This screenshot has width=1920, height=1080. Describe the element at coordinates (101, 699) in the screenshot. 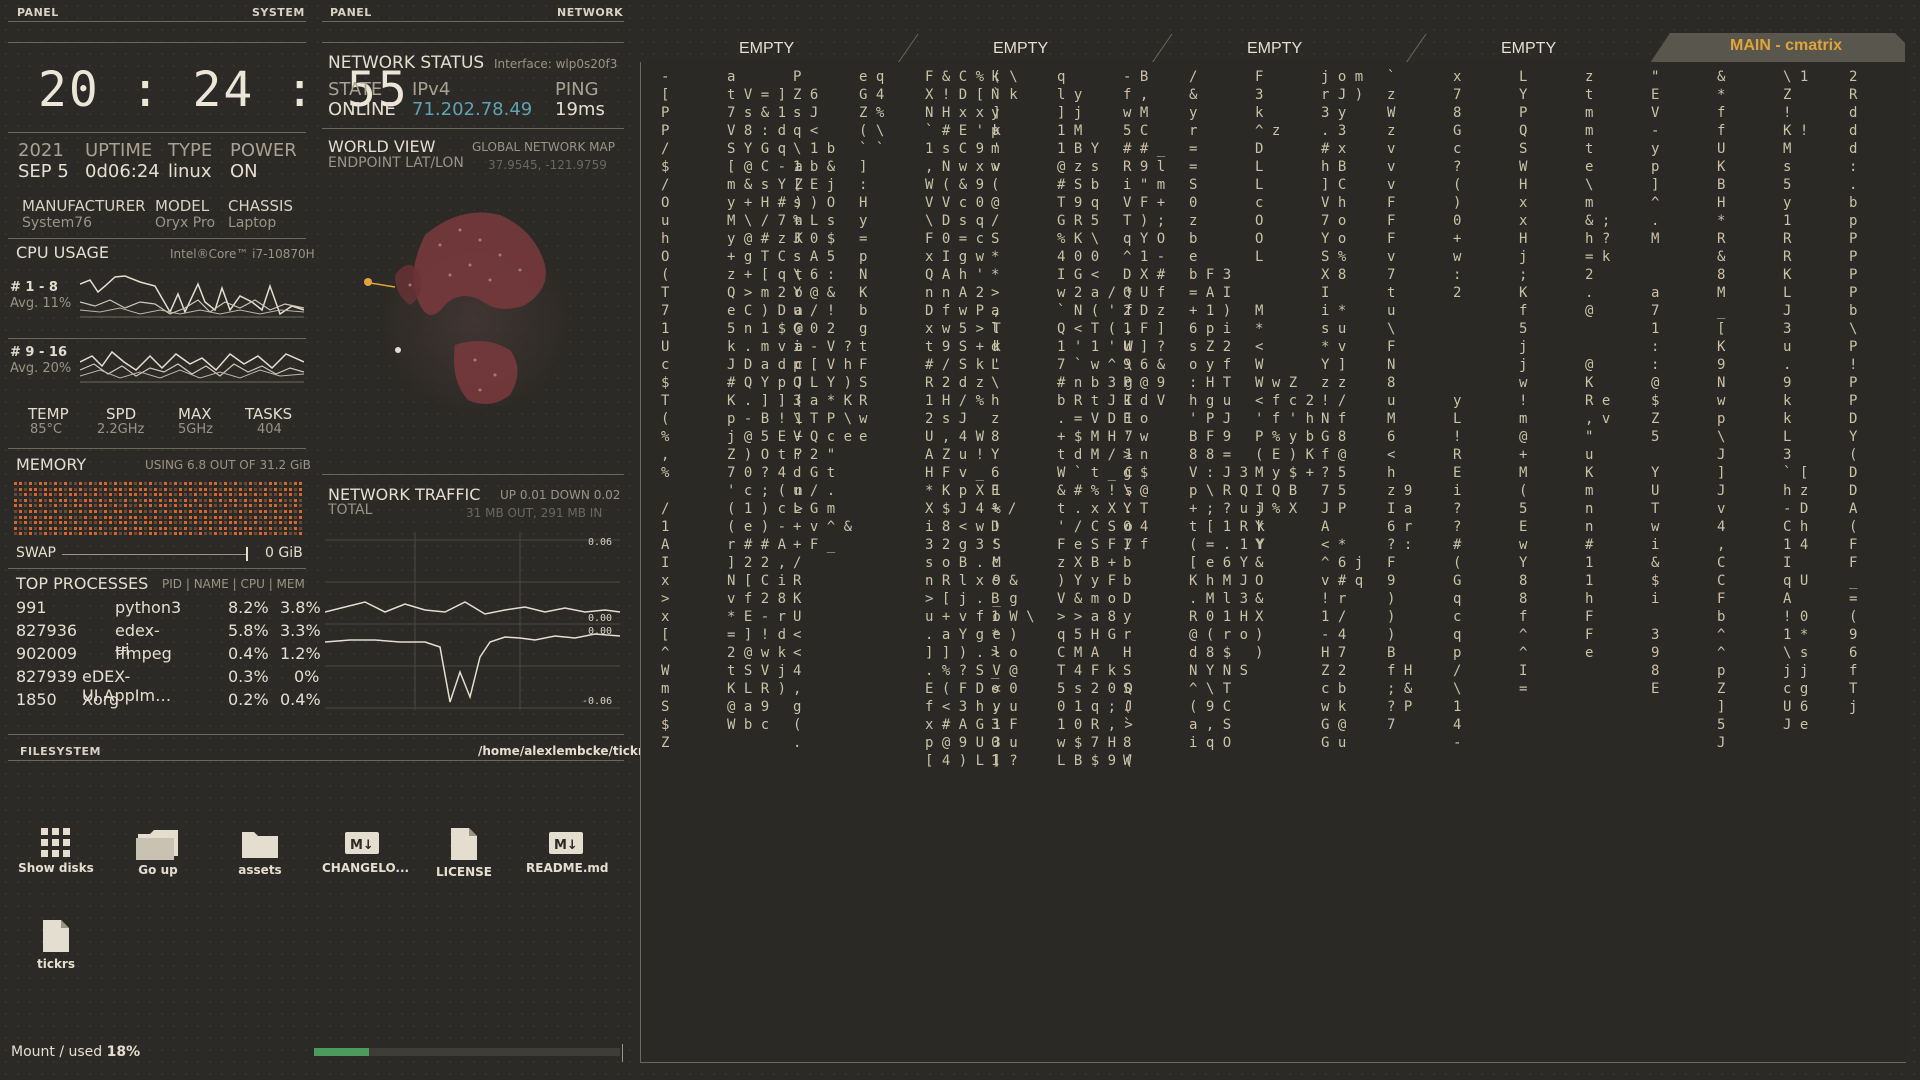

I see `process-name: Xorg` at that location.